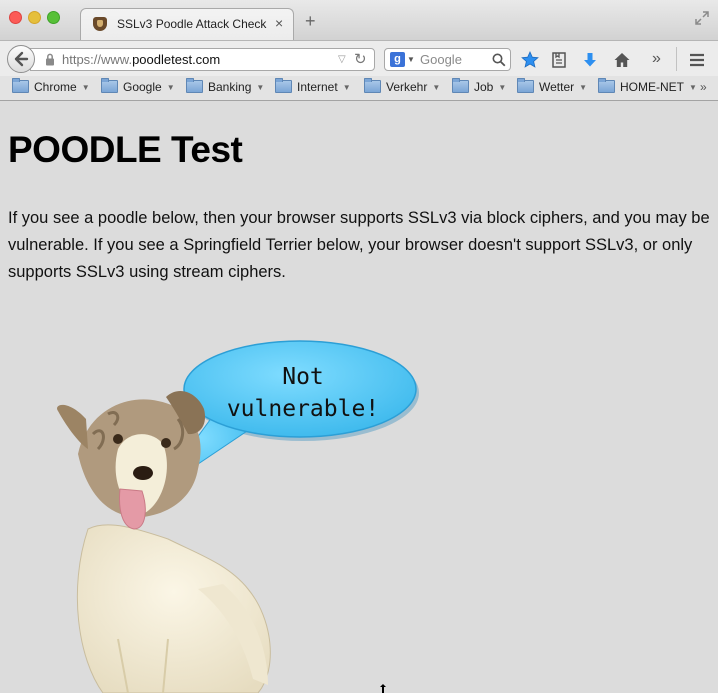  Describe the element at coordinates (383, 688) in the screenshot. I see `mouse-cursor-icon` at that location.